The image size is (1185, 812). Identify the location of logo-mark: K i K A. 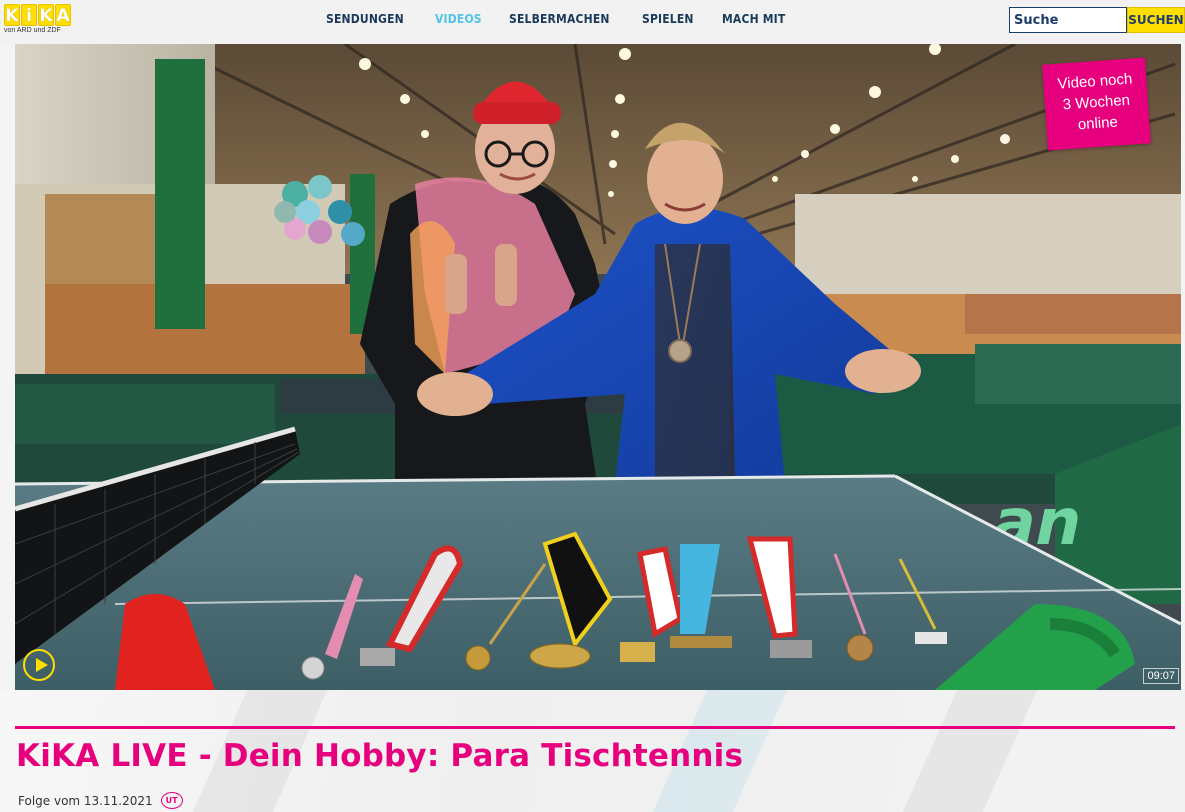
(39, 15).